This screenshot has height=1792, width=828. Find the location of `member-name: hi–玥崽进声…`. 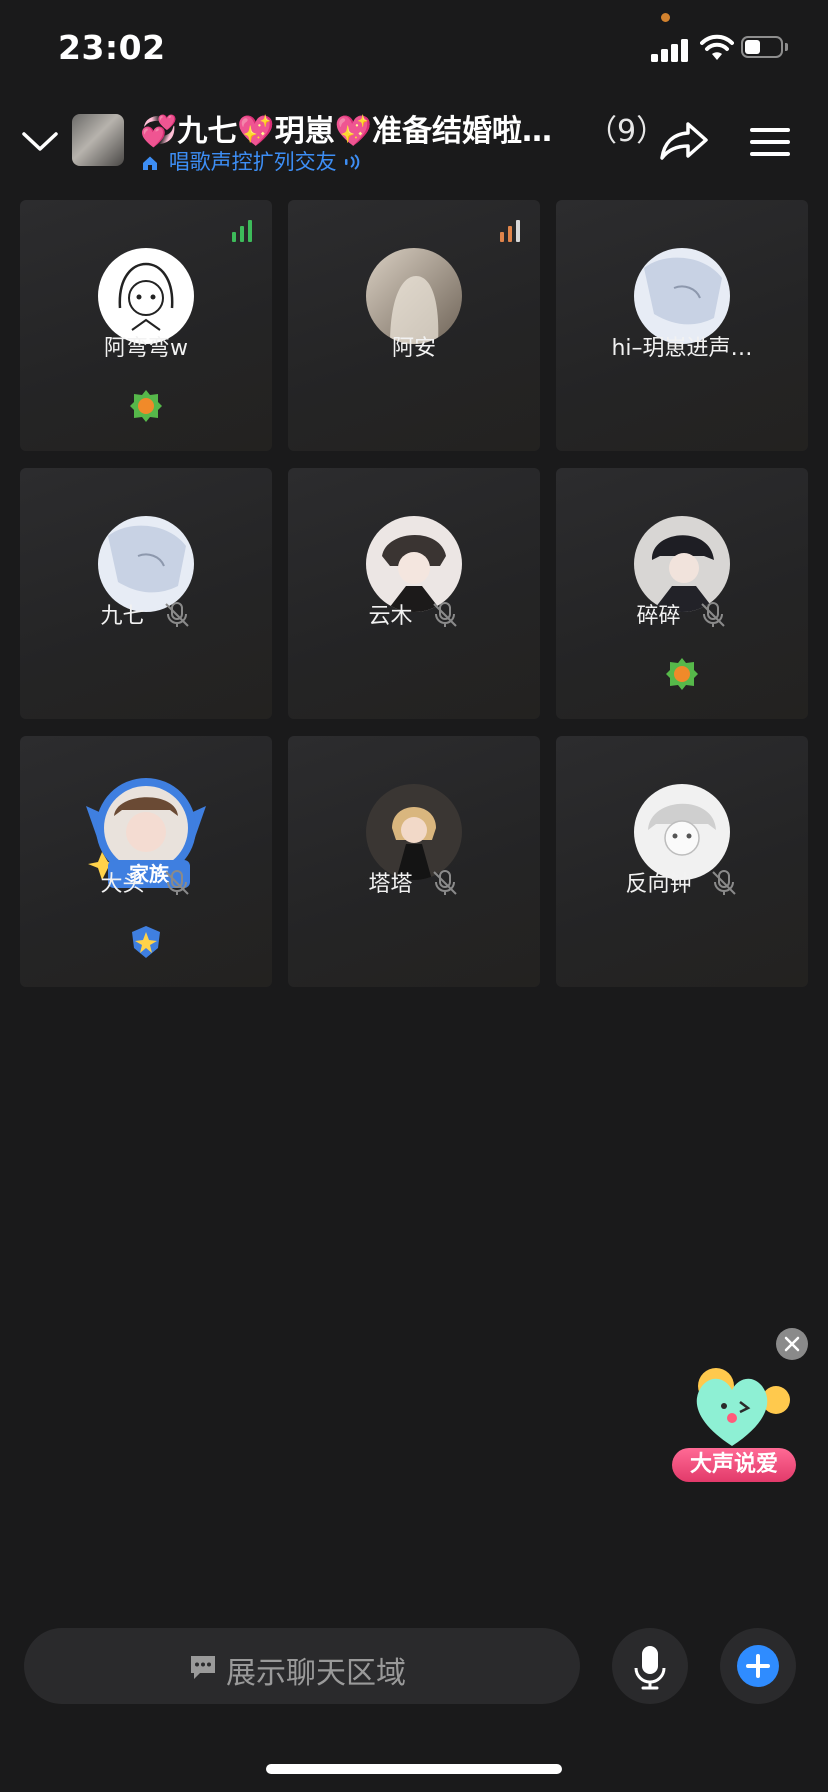

member-name: hi–玥崽进声… is located at coordinates (682, 348).